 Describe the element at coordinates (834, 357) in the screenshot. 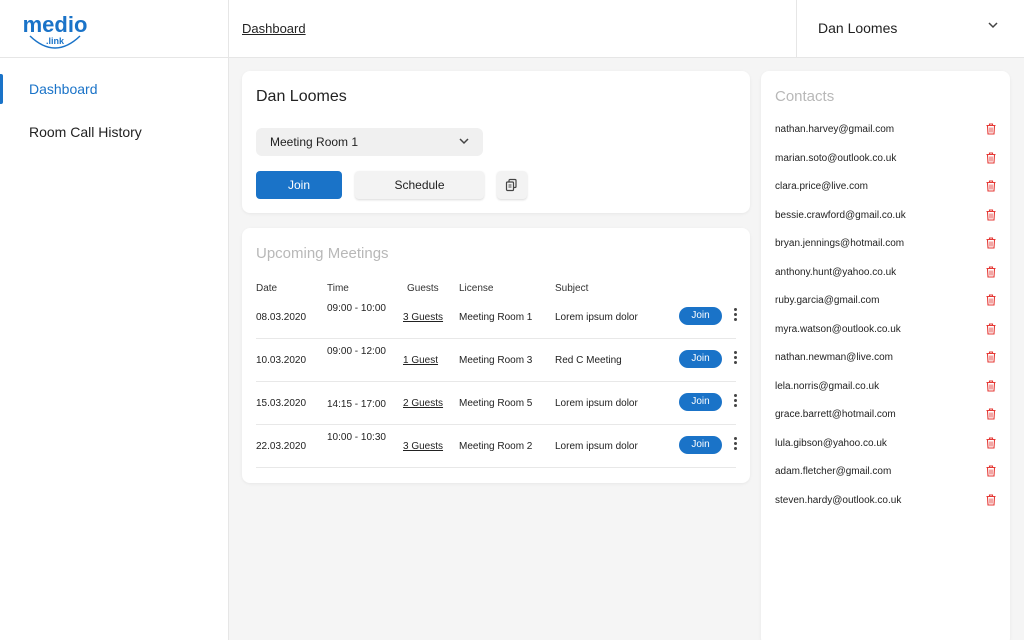

I see `contact-email: nathan.newman@live.com` at that location.